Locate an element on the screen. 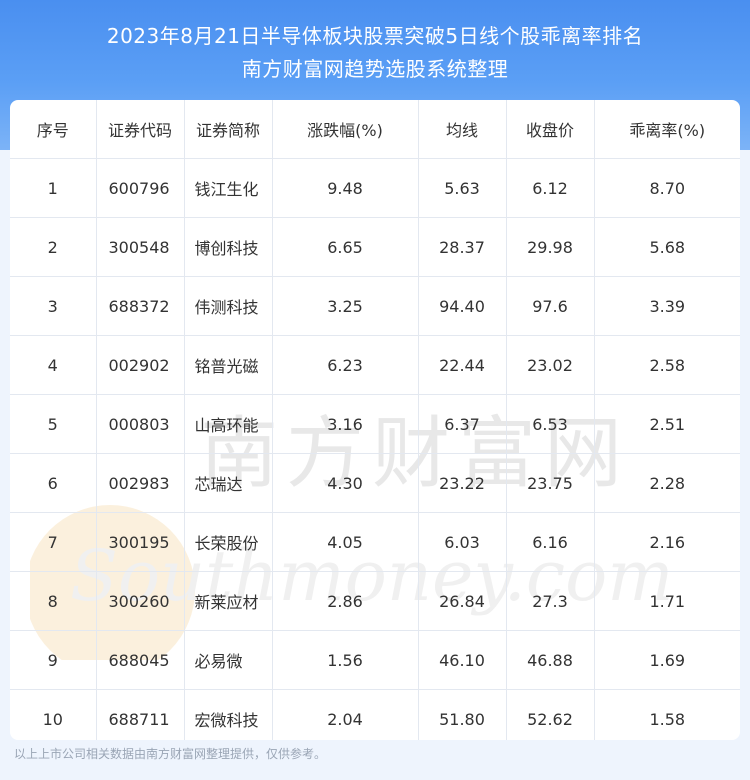 The image size is (750, 780). cell-close: 29.98 is located at coordinates (550, 247).